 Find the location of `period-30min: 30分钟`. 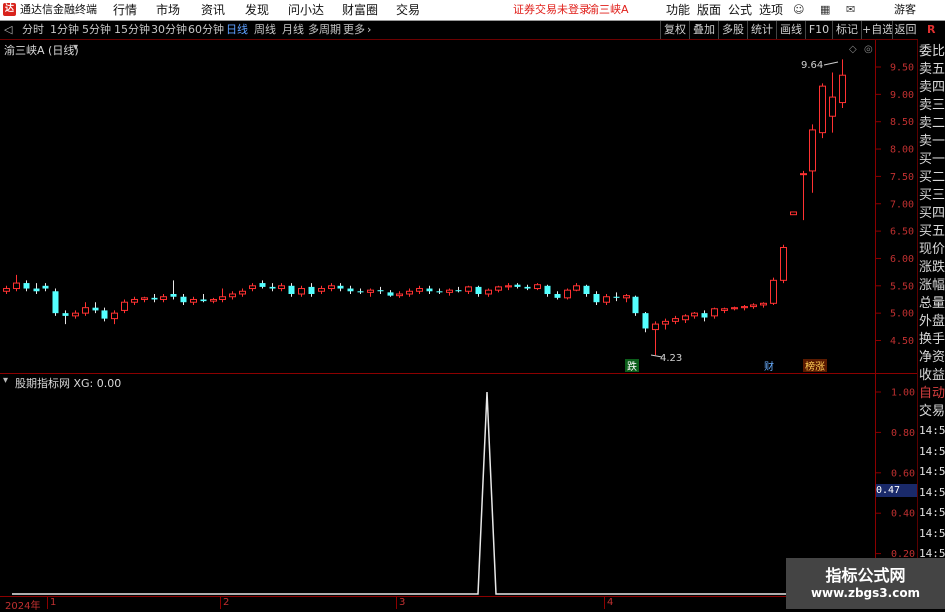

period-30min: 30分钟 is located at coordinates (169, 30).